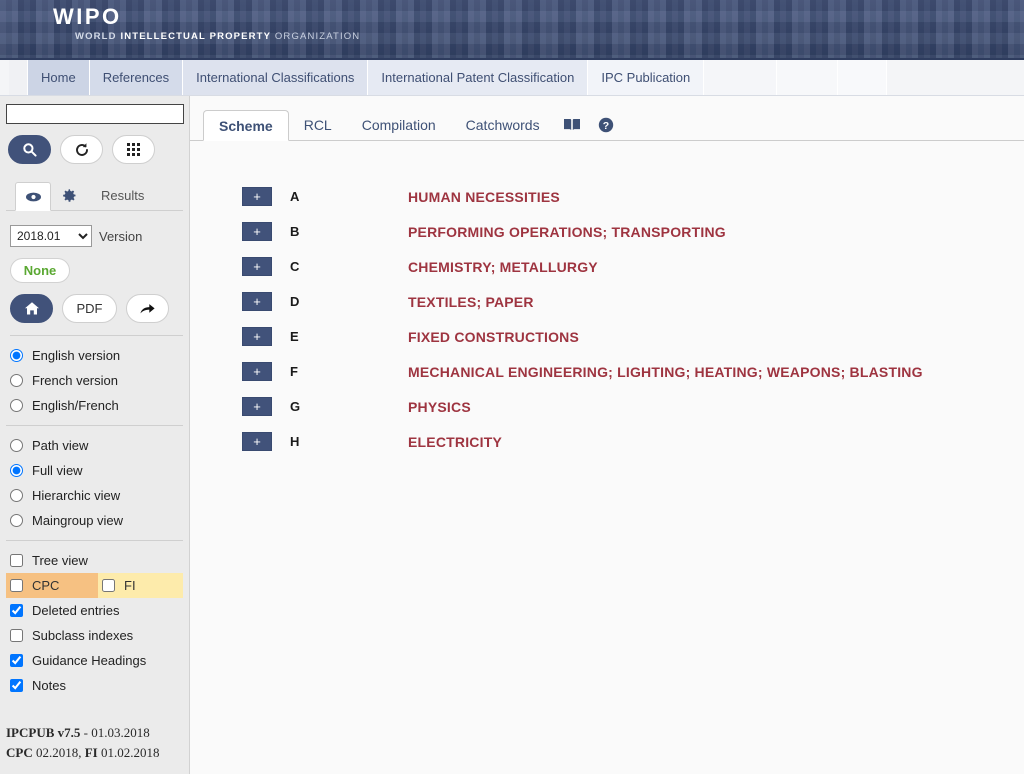 The height and width of the screenshot is (774, 1024). What do you see at coordinates (257, 371) in the screenshot?
I see `expand-button-f: +` at bounding box center [257, 371].